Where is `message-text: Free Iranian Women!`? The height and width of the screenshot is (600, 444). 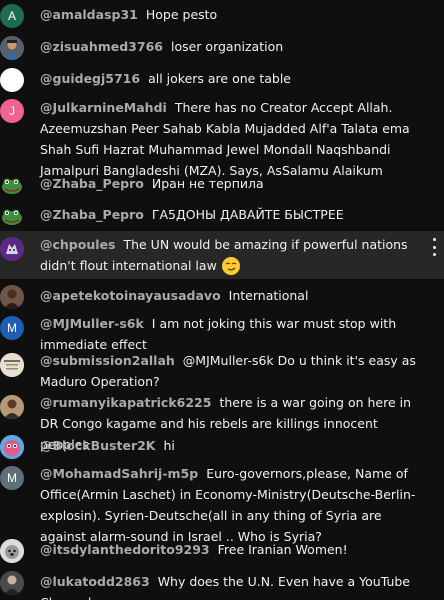 message-text: Free Iranian Women! is located at coordinates (282, 549).